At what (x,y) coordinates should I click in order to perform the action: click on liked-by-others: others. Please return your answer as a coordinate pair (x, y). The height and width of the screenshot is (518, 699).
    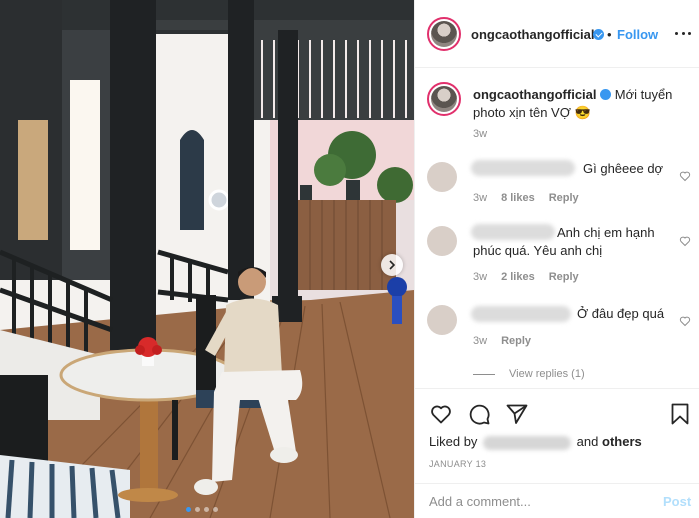
    Looking at the image, I should click on (622, 441).